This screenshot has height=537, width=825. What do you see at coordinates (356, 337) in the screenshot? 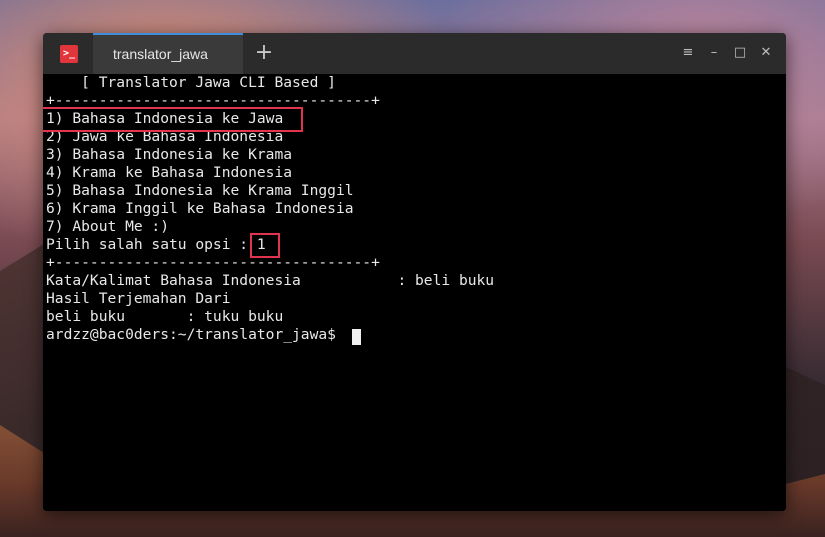
I see `text-cursor` at bounding box center [356, 337].